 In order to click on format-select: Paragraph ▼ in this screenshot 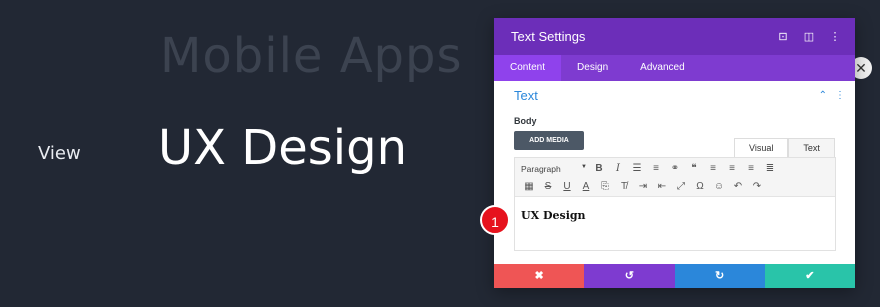, I will do `click(554, 169)`.